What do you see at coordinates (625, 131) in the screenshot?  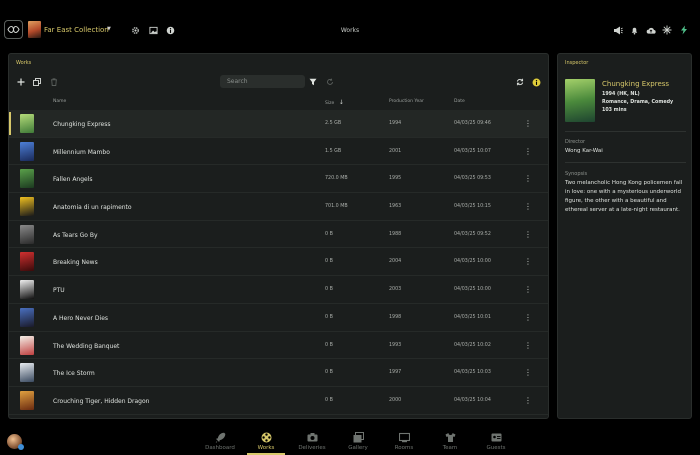 I see `inspector-divider` at bounding box center [625, 131].